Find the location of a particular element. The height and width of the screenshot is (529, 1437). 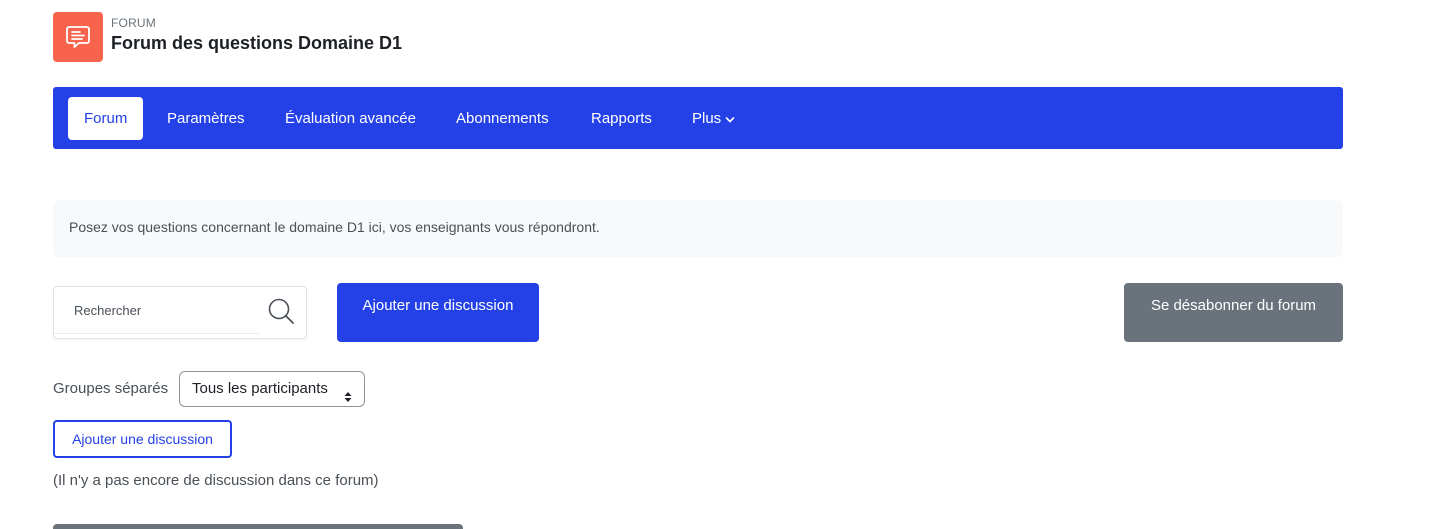

page-header: FORUM Forum des questions Domaine D1 is located at coordinates (227, 37).